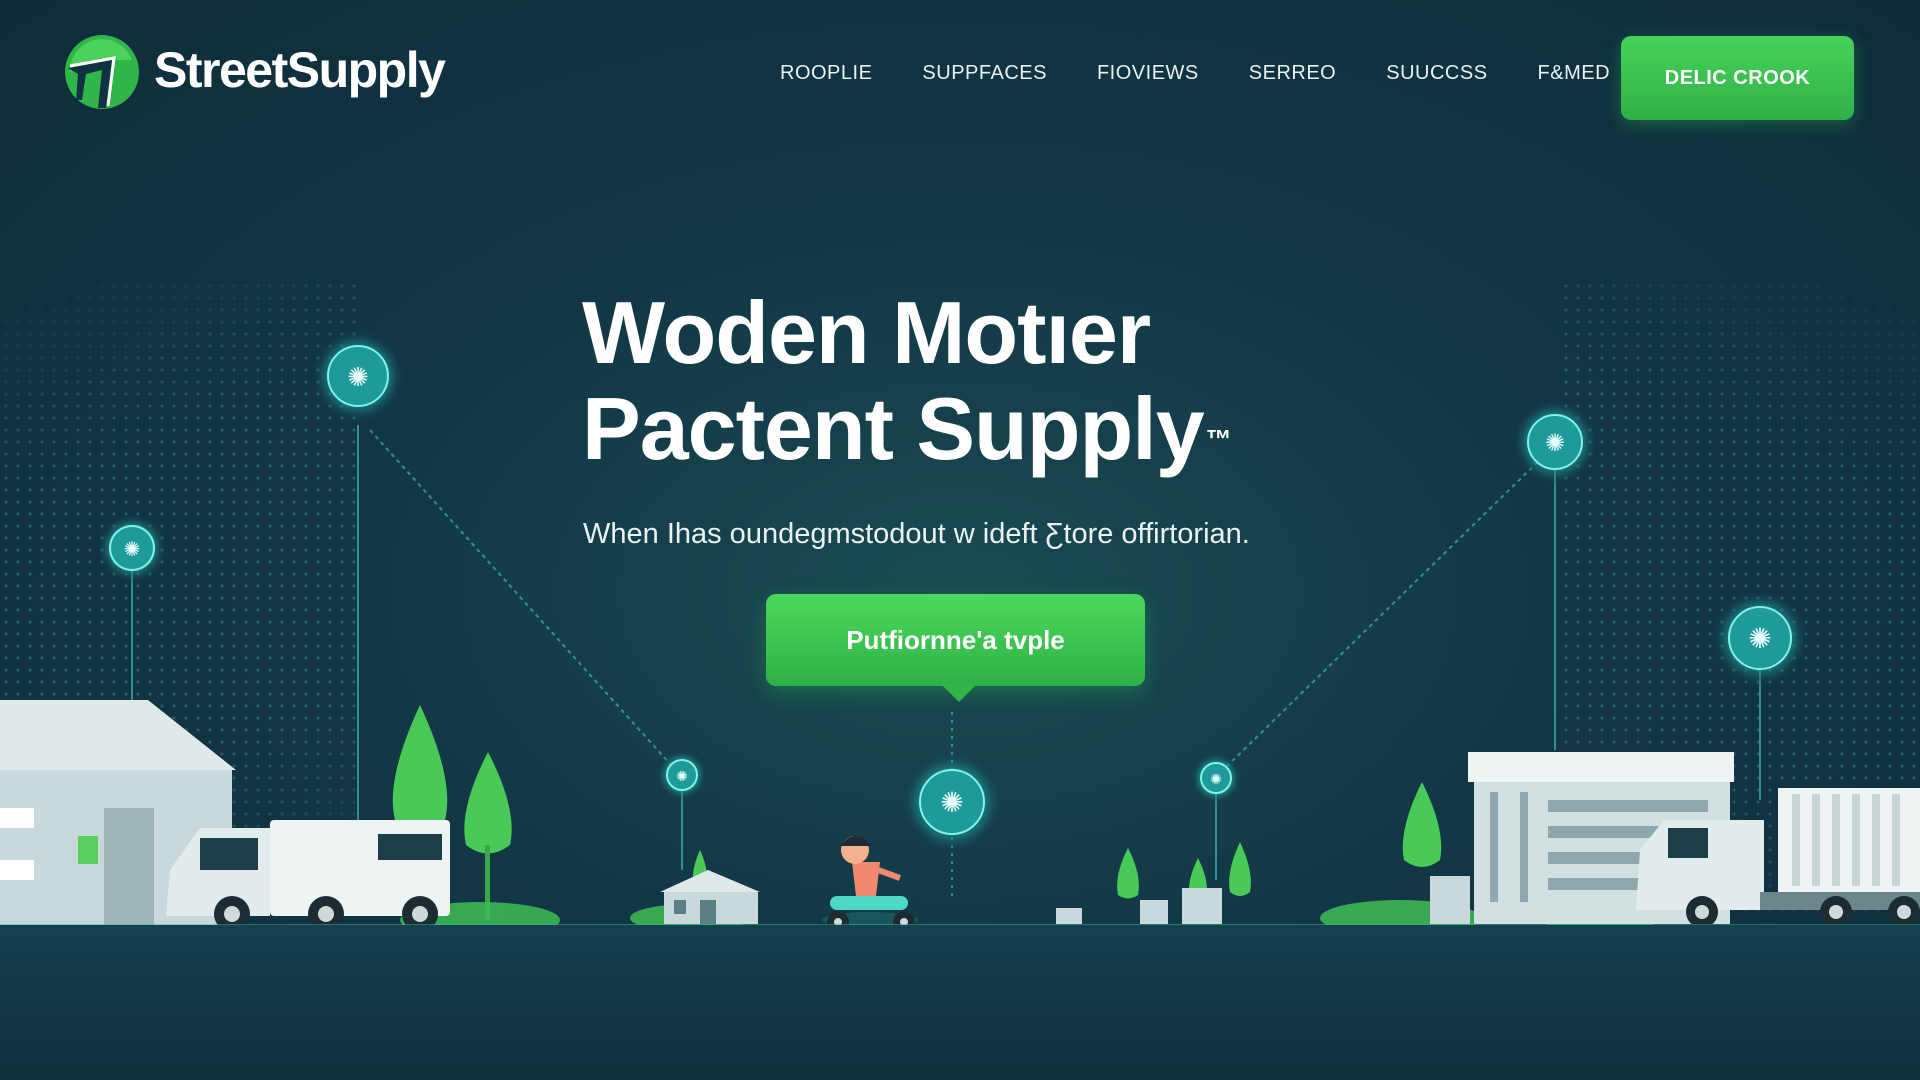 The width and height of the screenshot is (1920, 1080). What do you see at coordinates (893, 428) in the screenshot?
I see `hero-title-line-2-text: Pactent Supply` at bounding box center [893, 428].